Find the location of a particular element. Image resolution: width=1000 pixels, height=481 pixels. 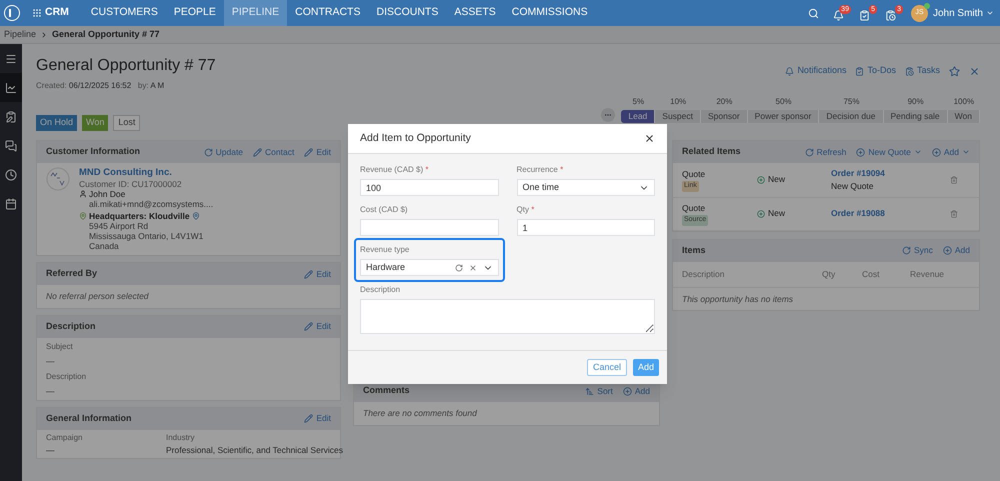

nav-tab: DISCOUNTS is located at coordinates (407, 13).